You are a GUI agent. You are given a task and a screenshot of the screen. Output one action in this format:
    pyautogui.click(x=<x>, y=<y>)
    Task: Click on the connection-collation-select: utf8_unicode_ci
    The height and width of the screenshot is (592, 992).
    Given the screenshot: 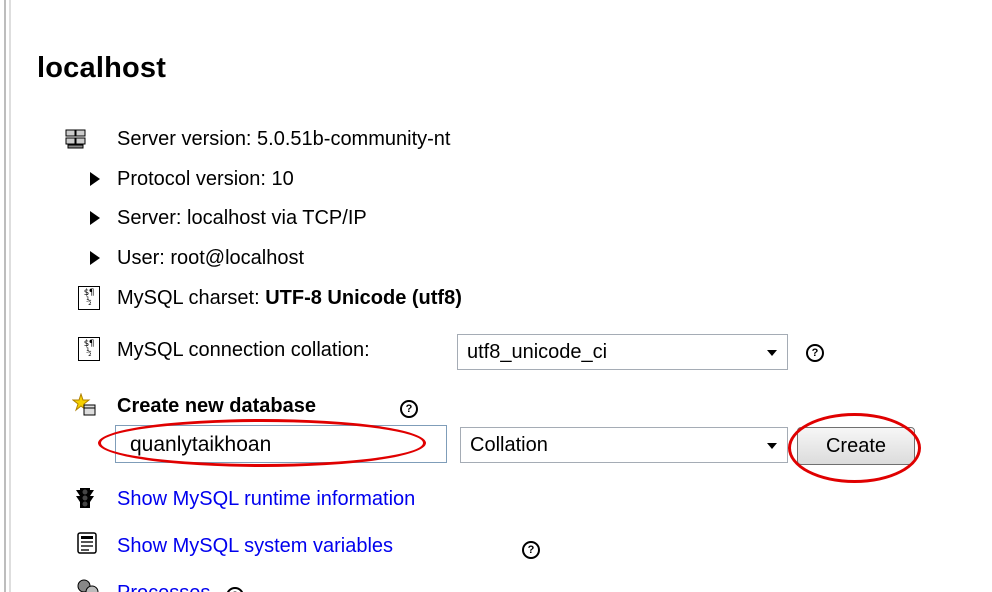 What is the action you would take?
    pyautogui.click(x=622, y=352)
    